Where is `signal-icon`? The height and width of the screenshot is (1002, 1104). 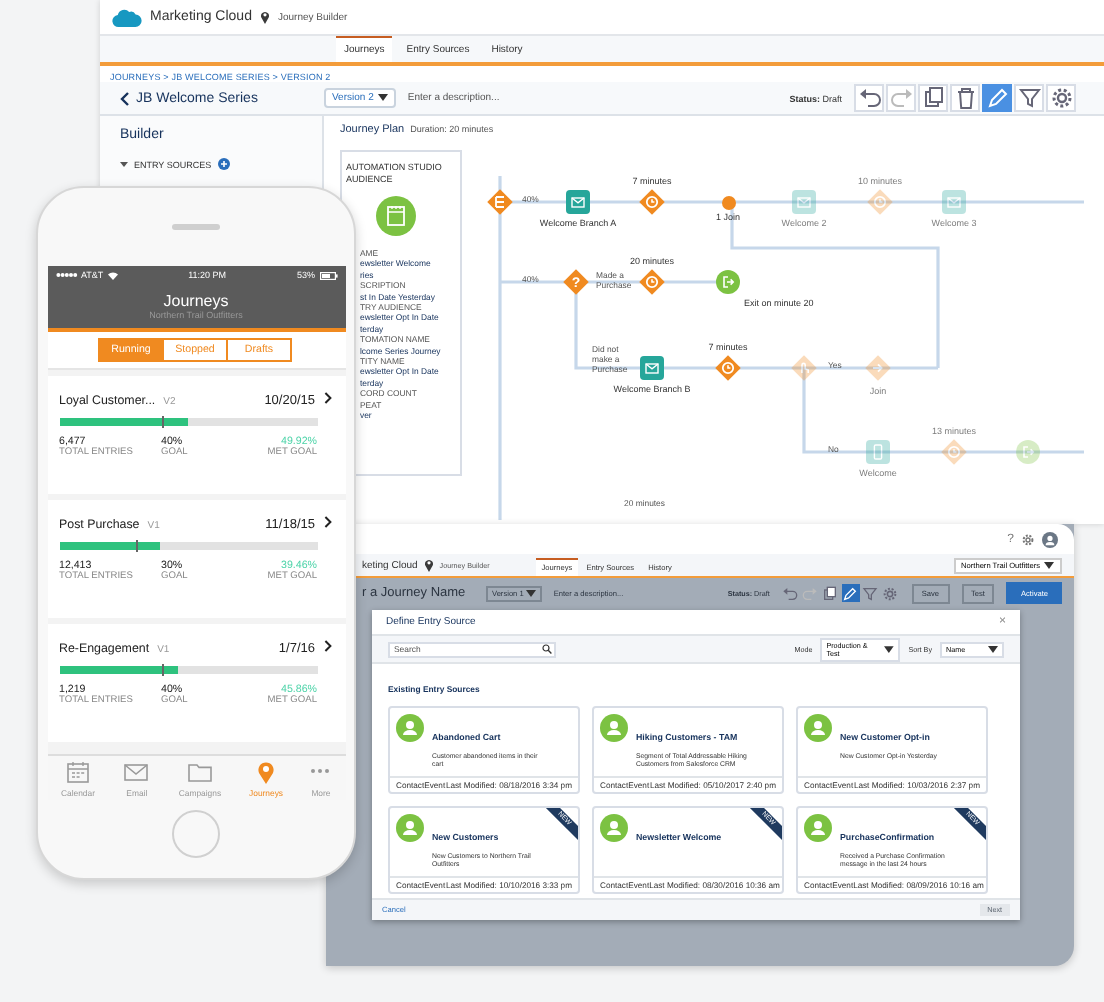 signal-icon is located at coordinates (66, 275).